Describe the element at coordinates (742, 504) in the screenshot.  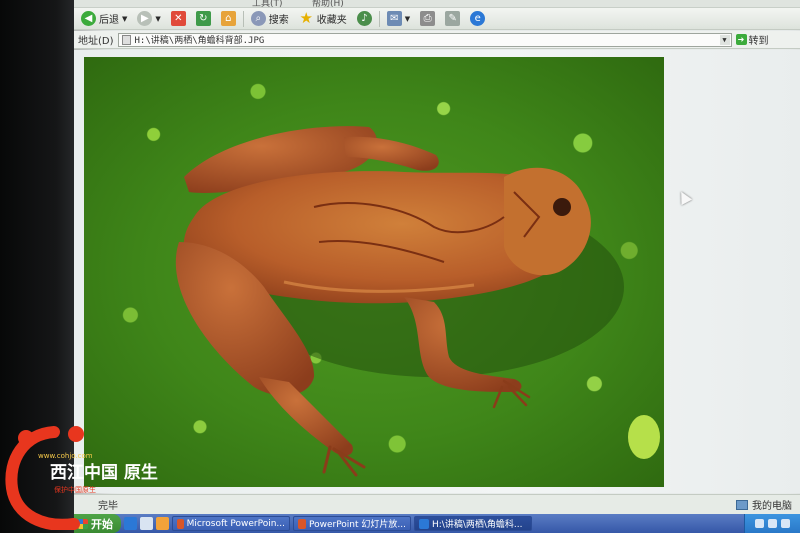
I see `computer-icon` at that location.